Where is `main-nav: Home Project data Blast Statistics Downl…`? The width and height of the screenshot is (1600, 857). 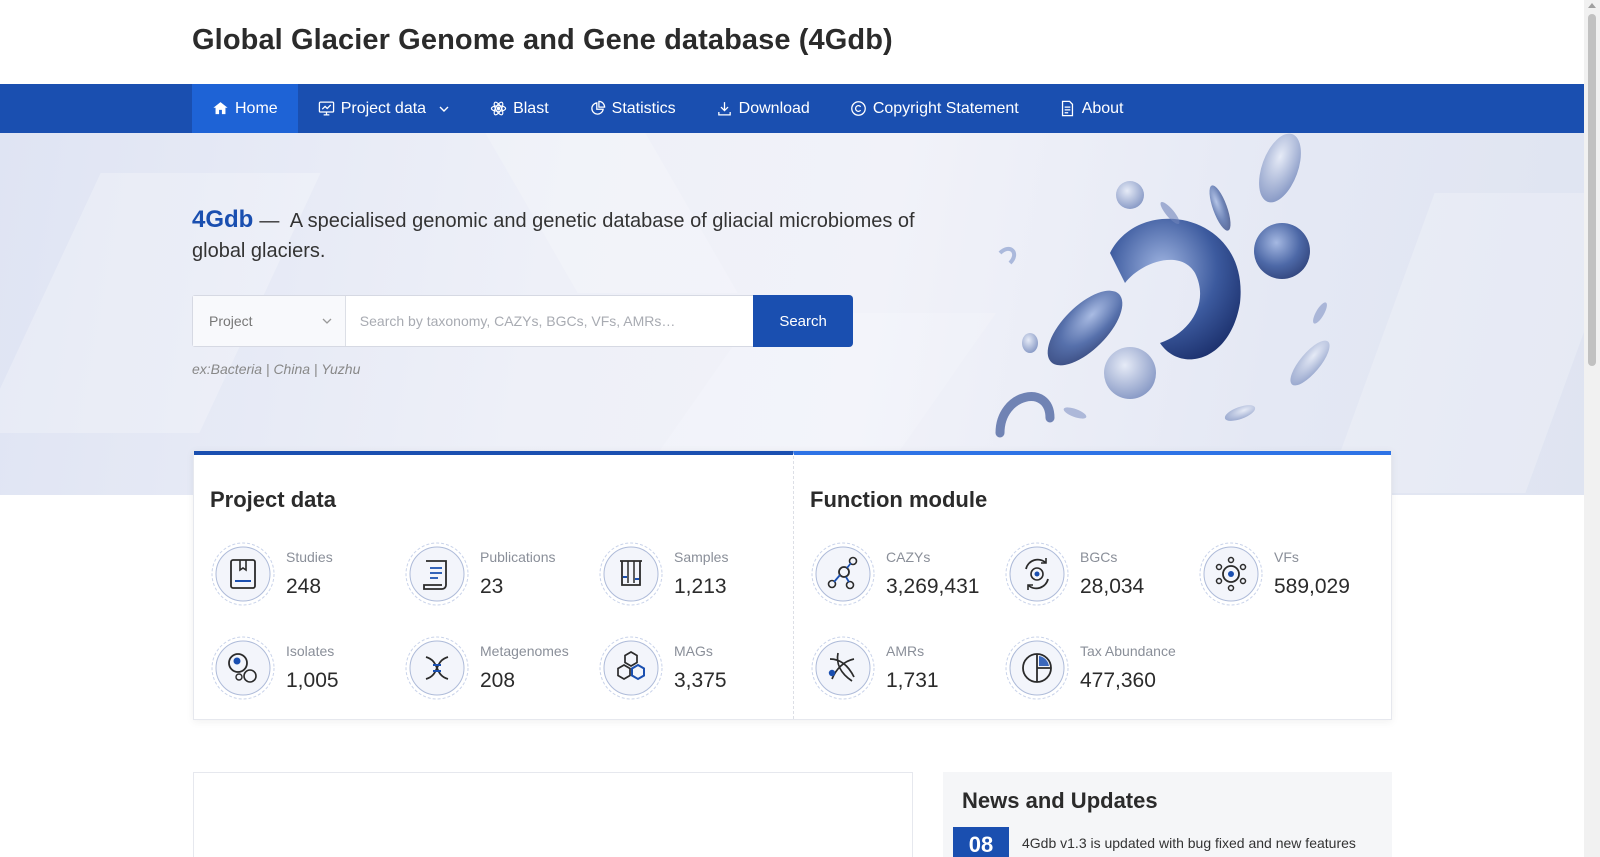 main-nav: Home Project data Blast Statistics Downl… is located at coordinates (792, 108).